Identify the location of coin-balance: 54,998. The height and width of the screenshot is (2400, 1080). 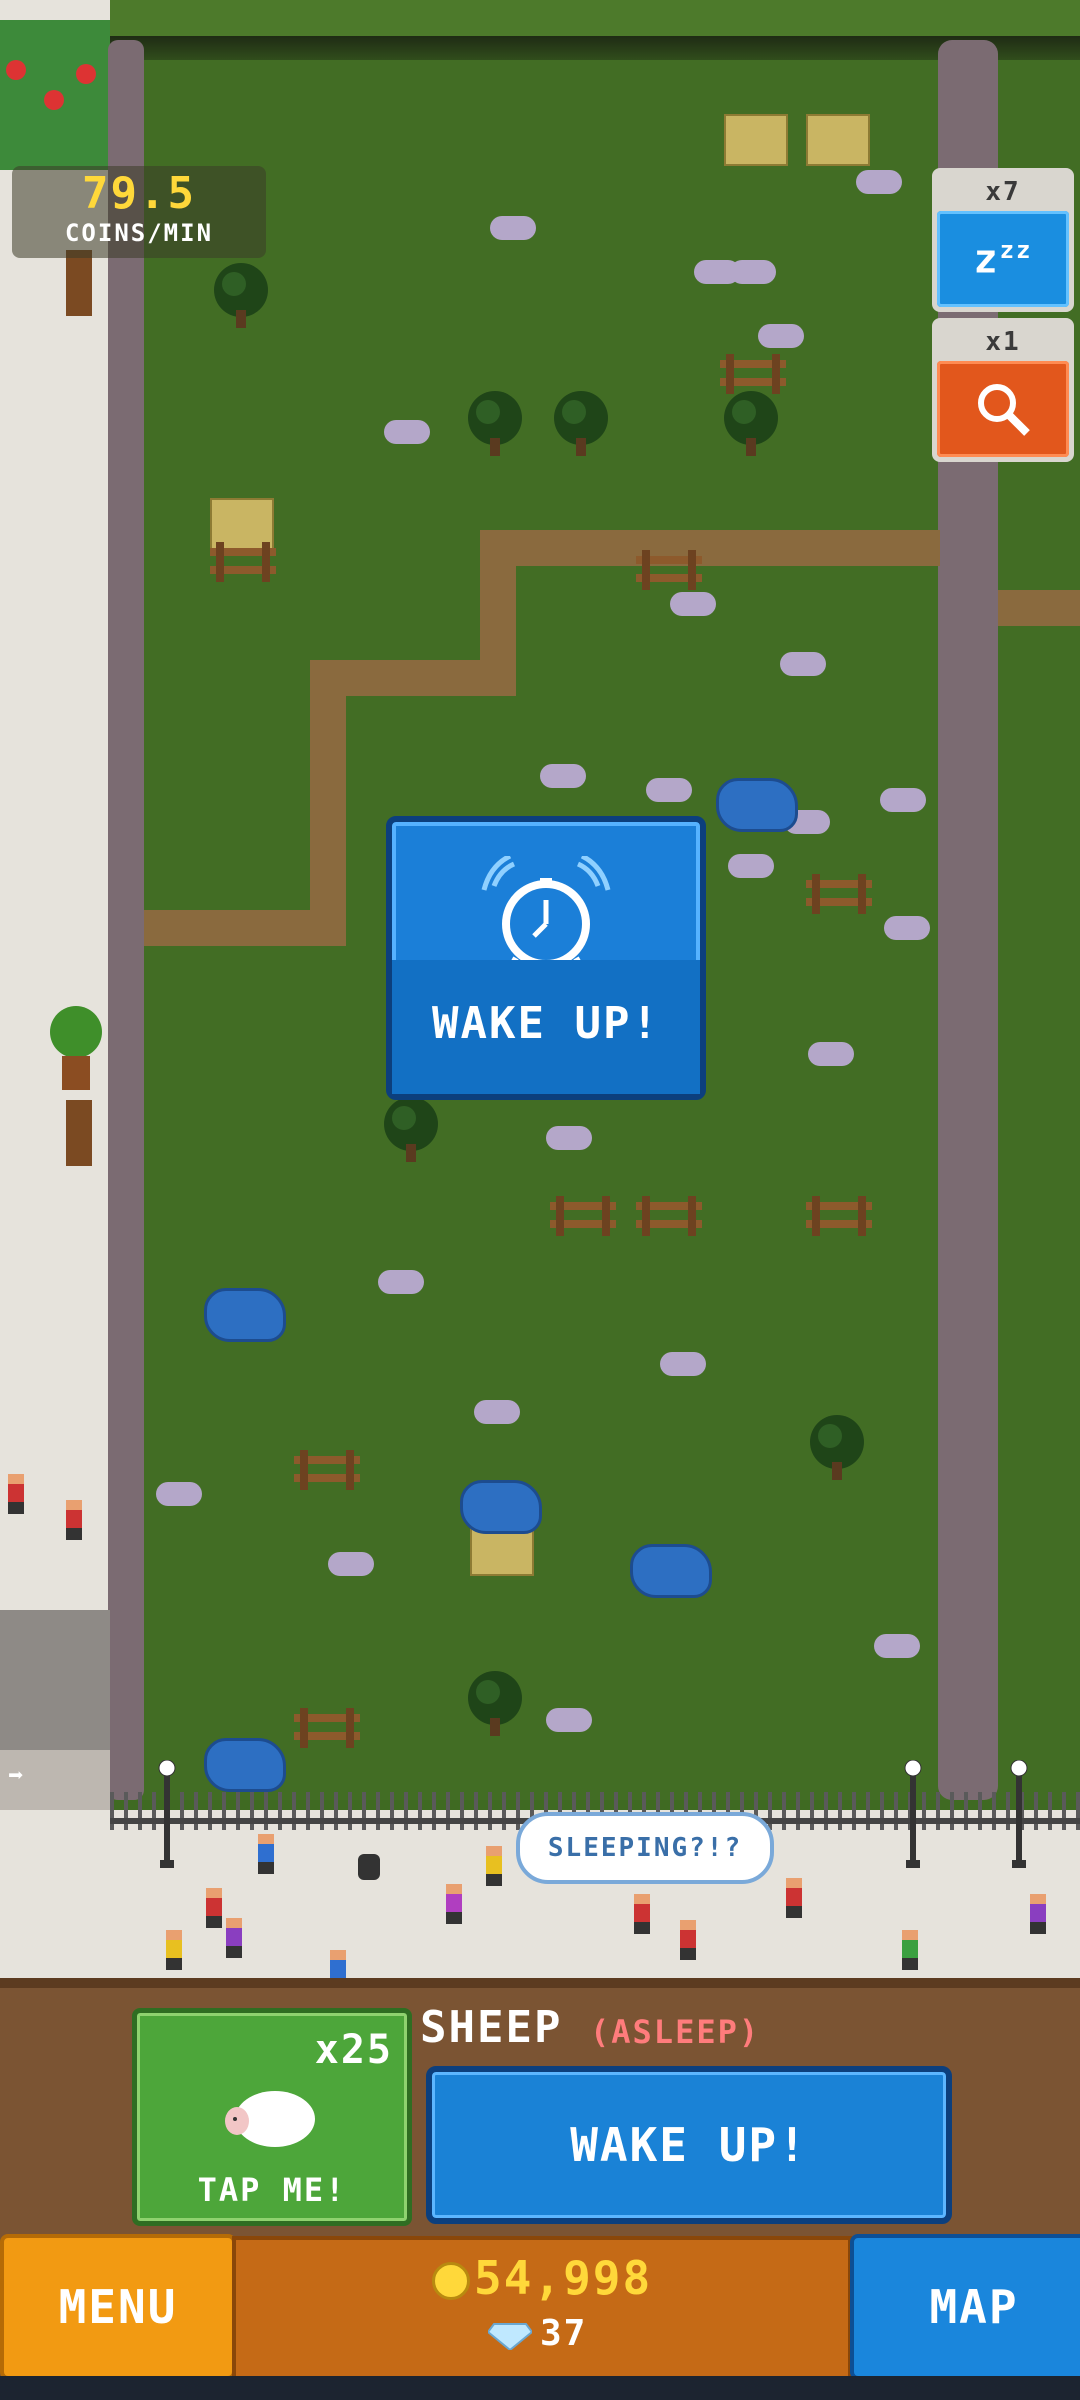
(563, 2278).